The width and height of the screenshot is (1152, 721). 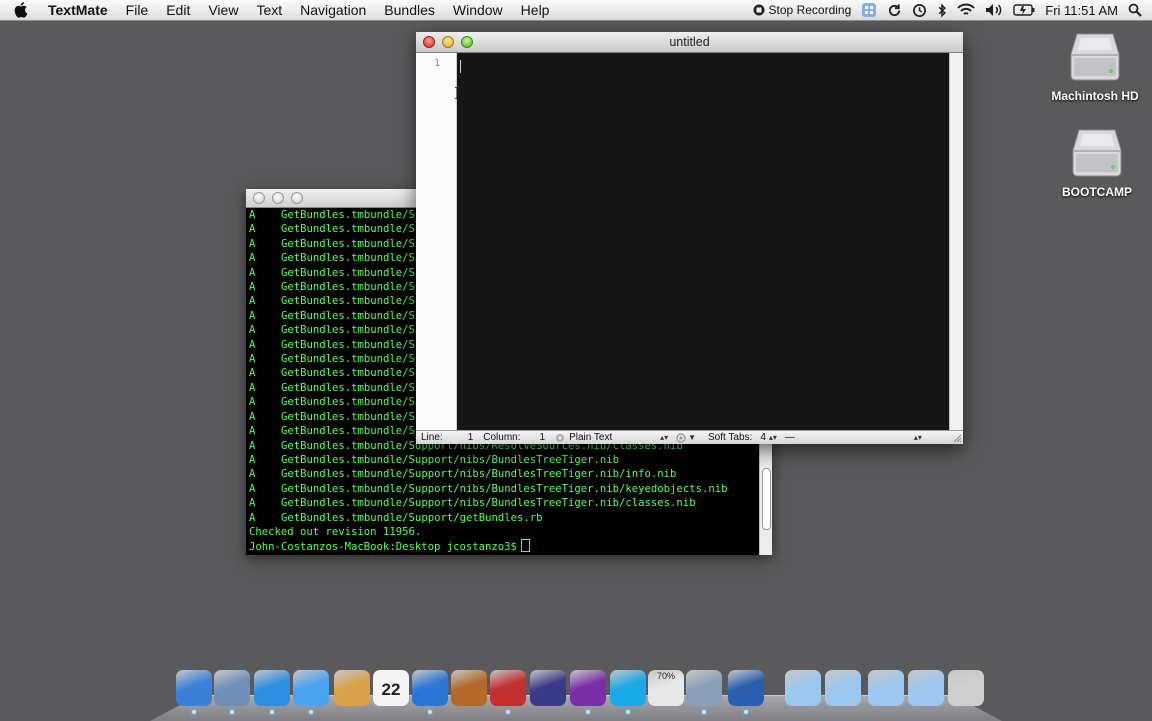 I want to click on time-machine-icon, so click(x=919, y=10).